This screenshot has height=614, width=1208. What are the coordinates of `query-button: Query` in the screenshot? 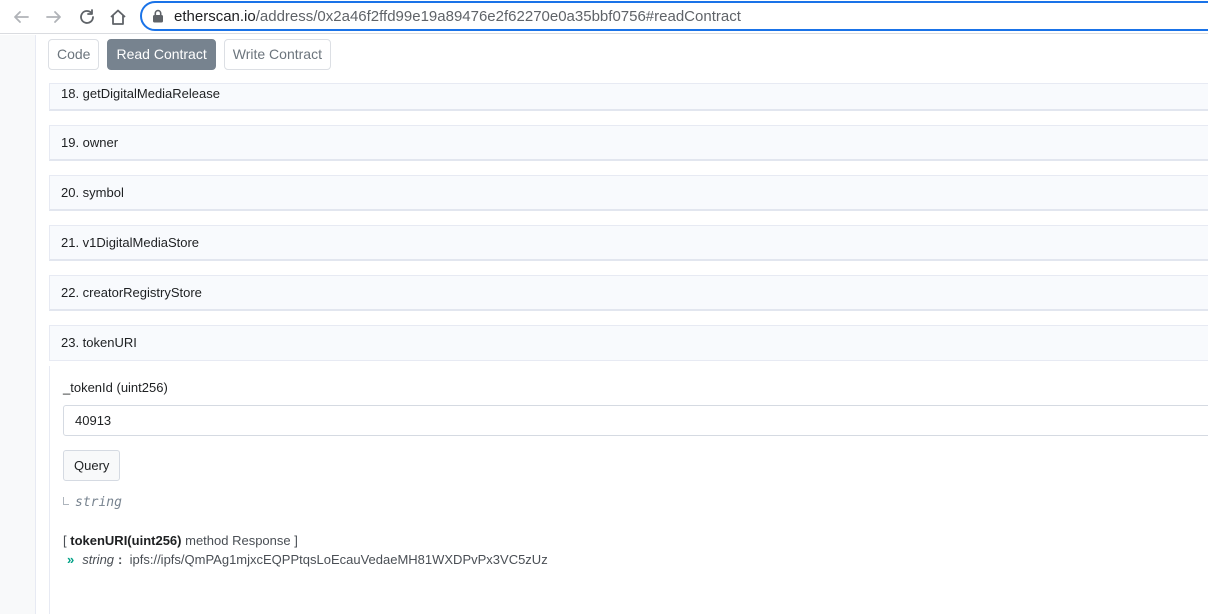 It's located at (92, 465).